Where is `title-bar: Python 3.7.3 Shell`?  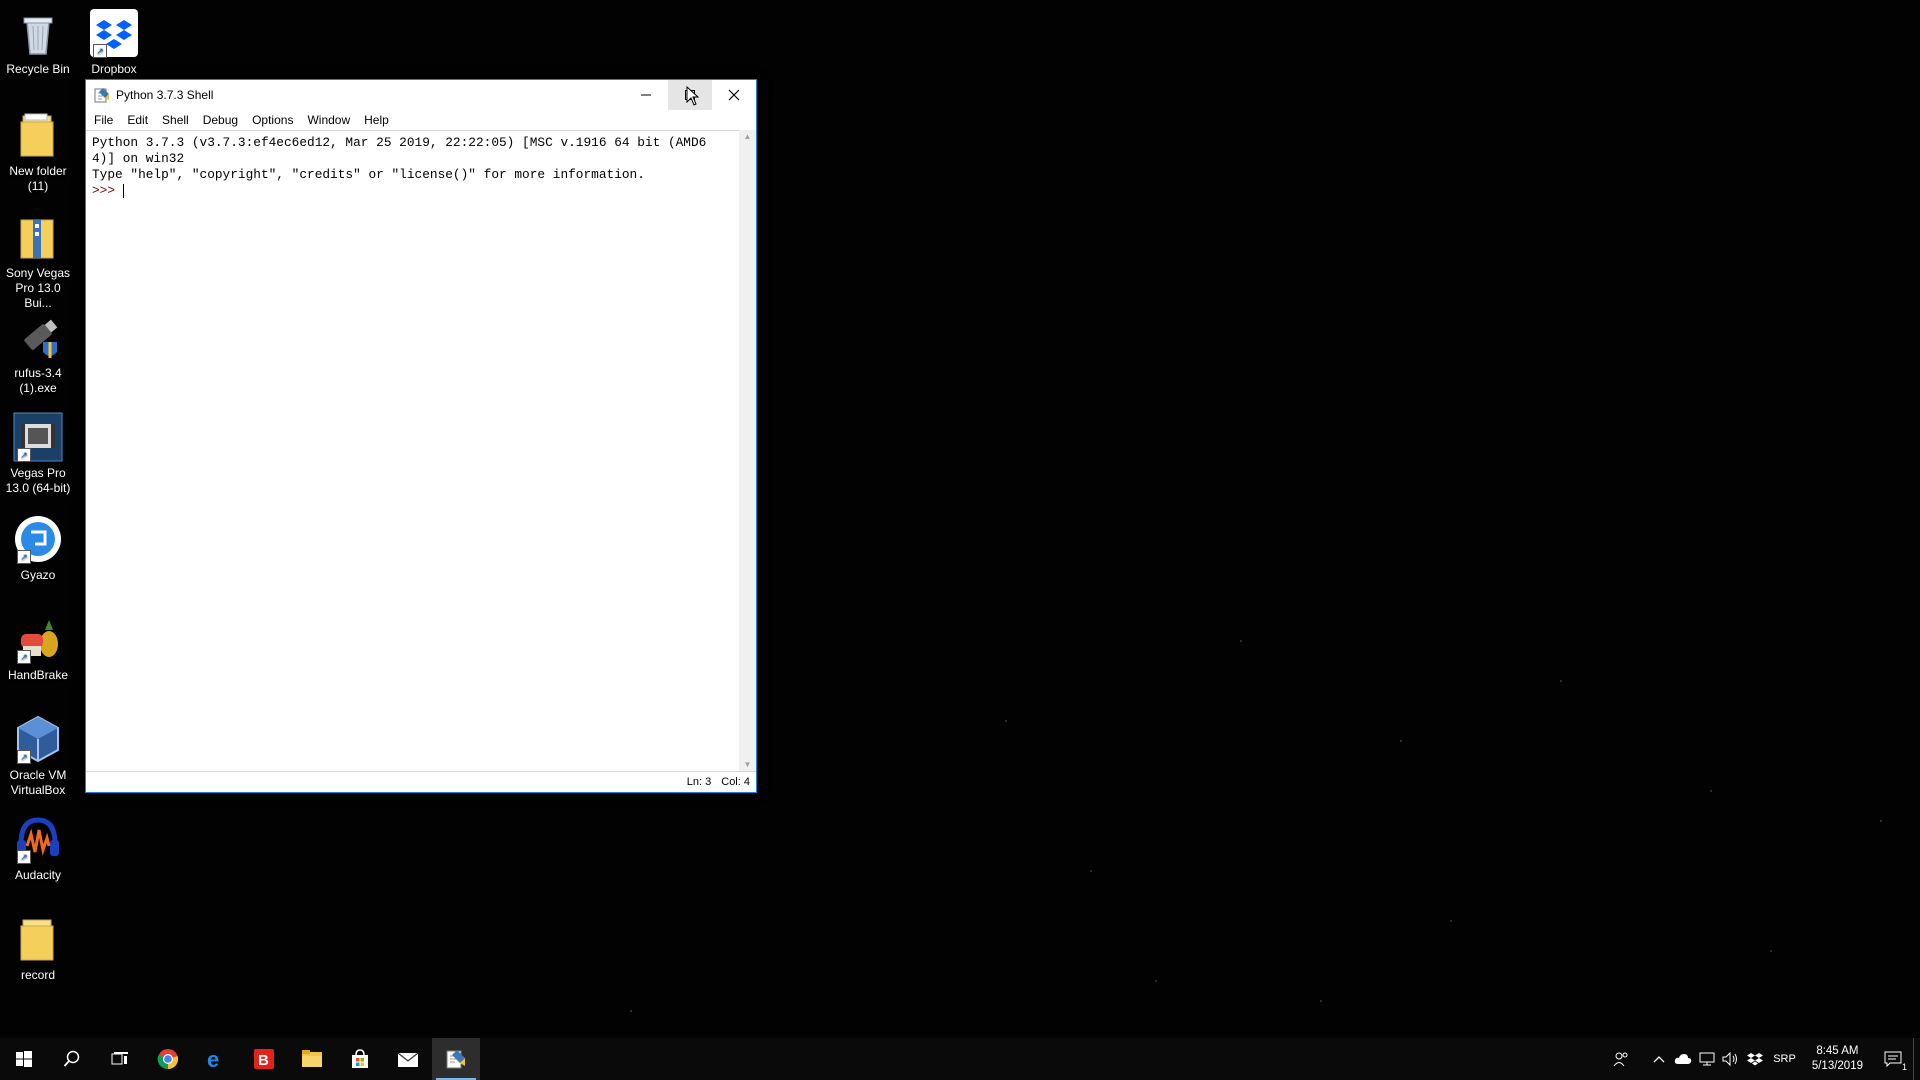
title-bar: Python 3.7.3 Shell is located at coordinates (421, 95).